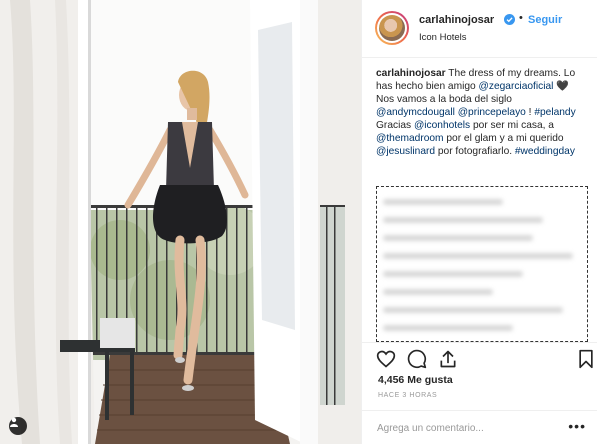 The image size is (597, 444). I want to click on hashtag-link: #pelandy, so click(554, 112).